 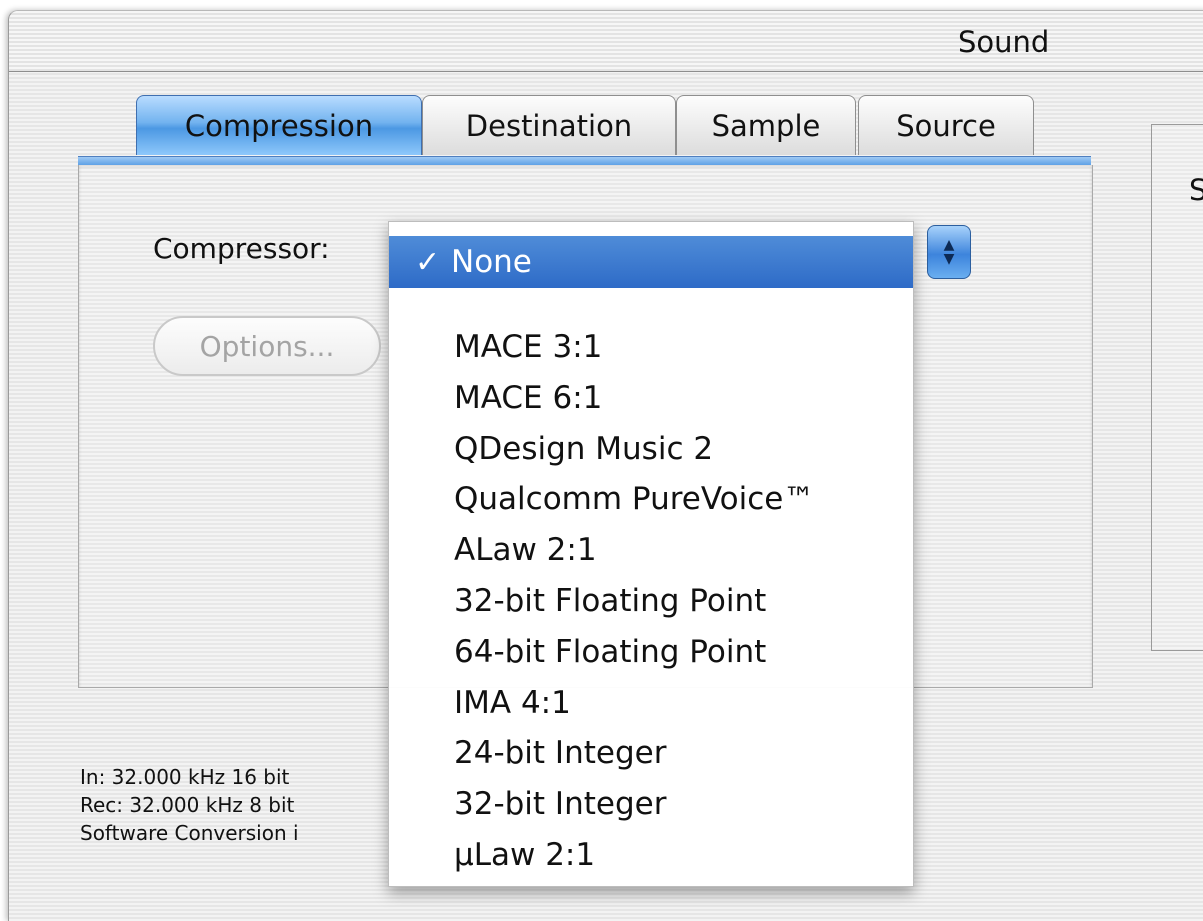 I want to click on title-bar: Sound, so click(x=606, y=41).